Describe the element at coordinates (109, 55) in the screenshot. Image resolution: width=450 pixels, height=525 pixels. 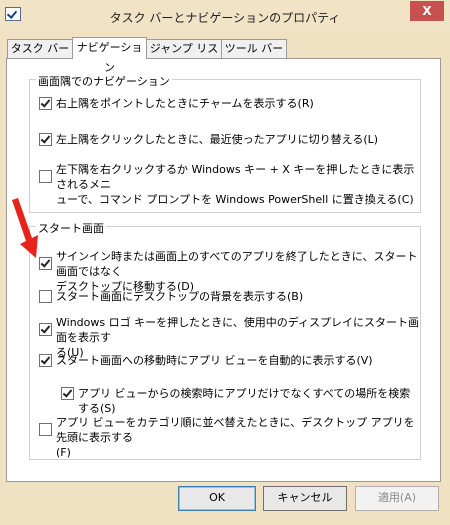
I see `tab-navigation: ナビゲーション` at that location.